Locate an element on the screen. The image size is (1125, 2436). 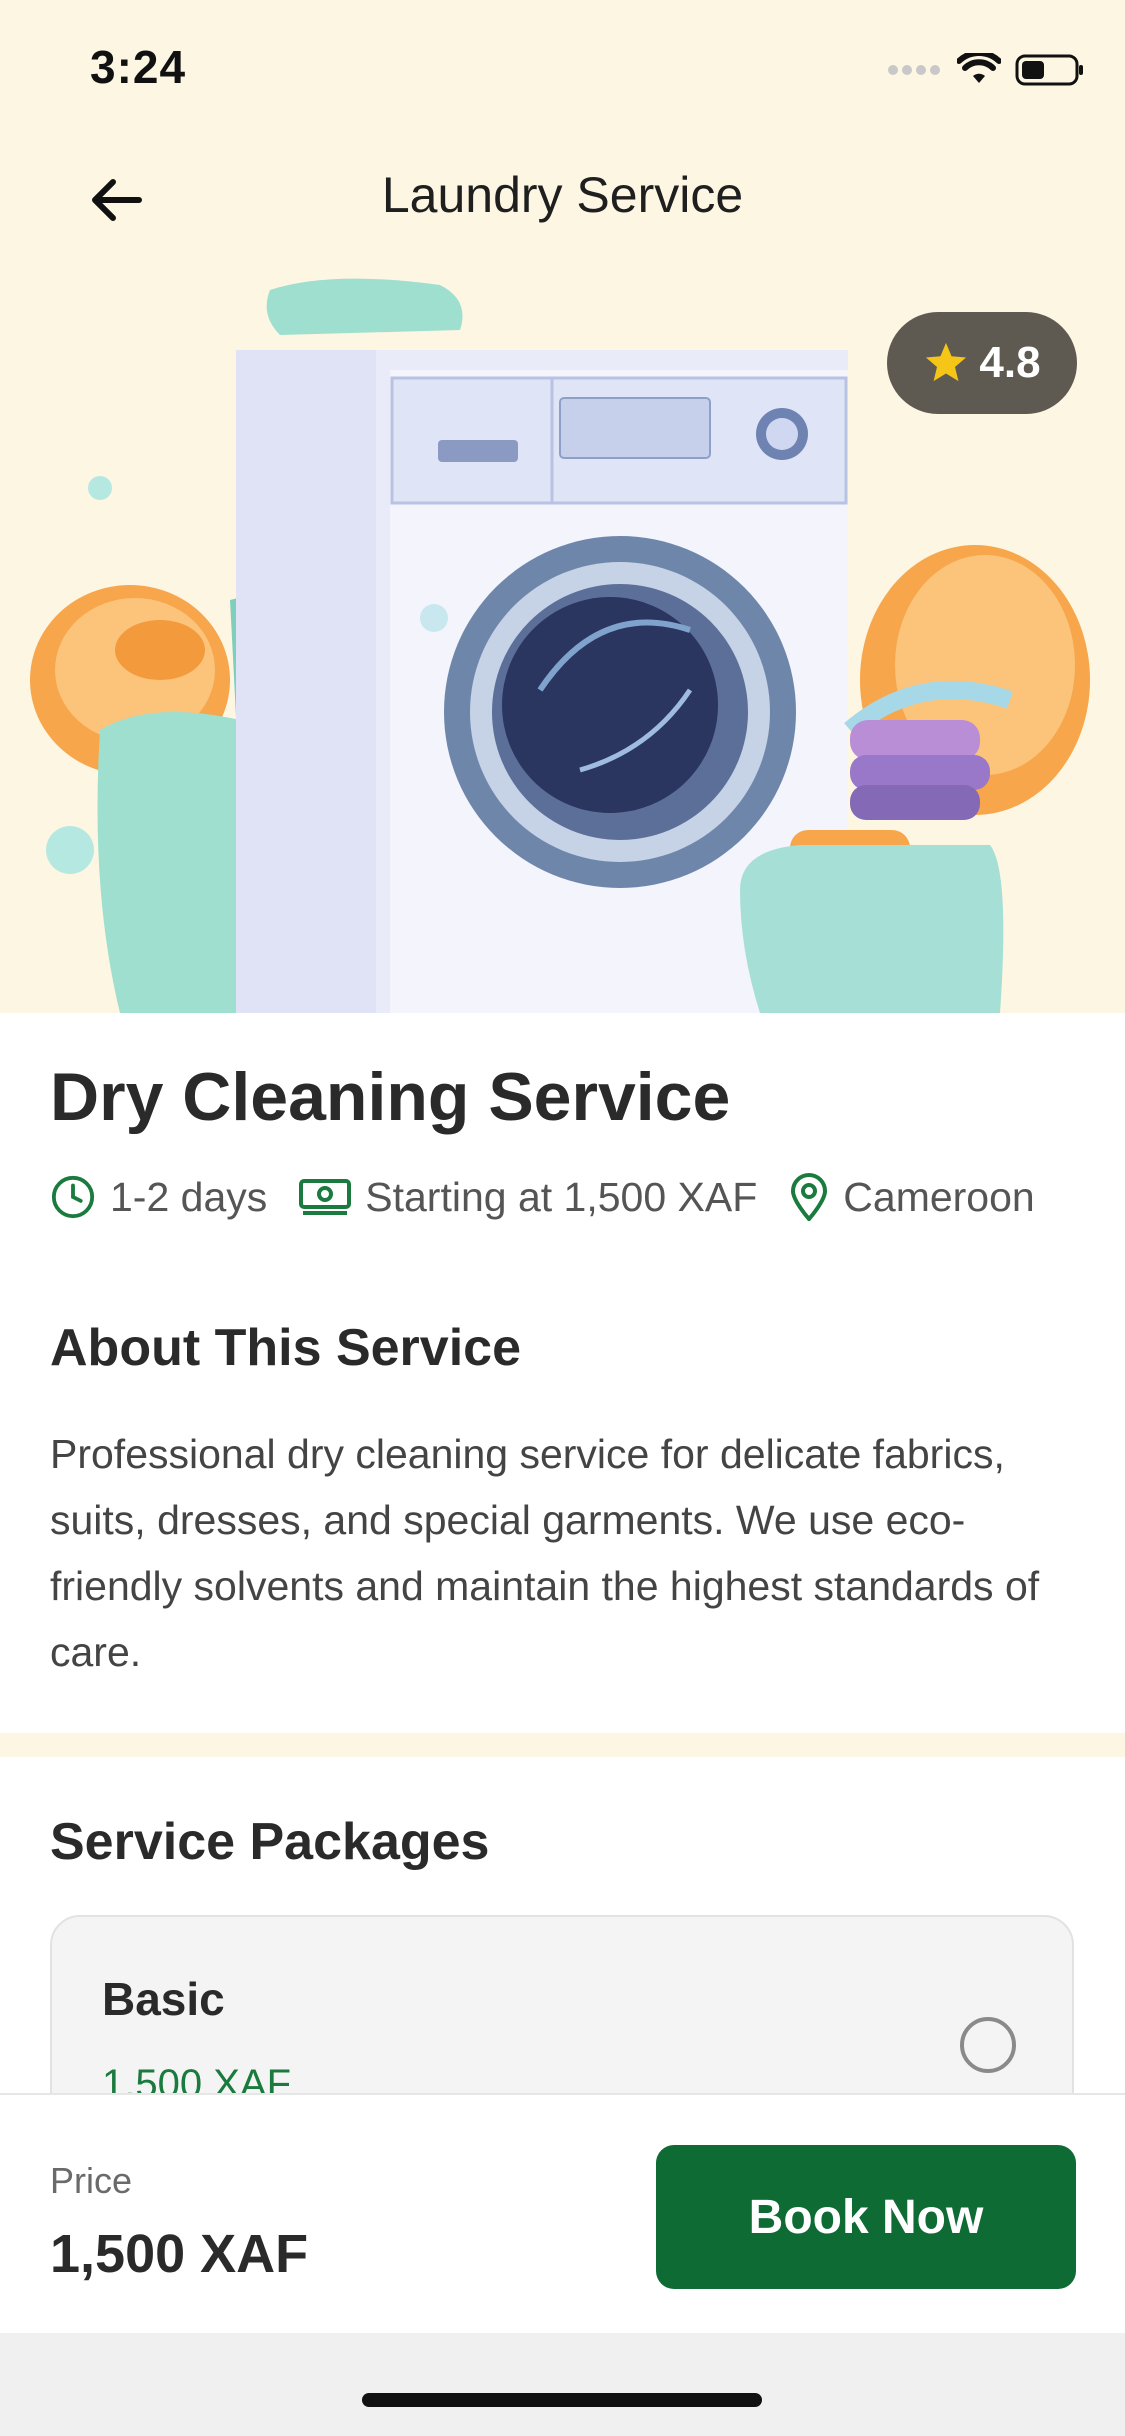
service-meta: 1-2 days Starting at 1,500 XAF Cameroon is located at coordinates (570, 1197).